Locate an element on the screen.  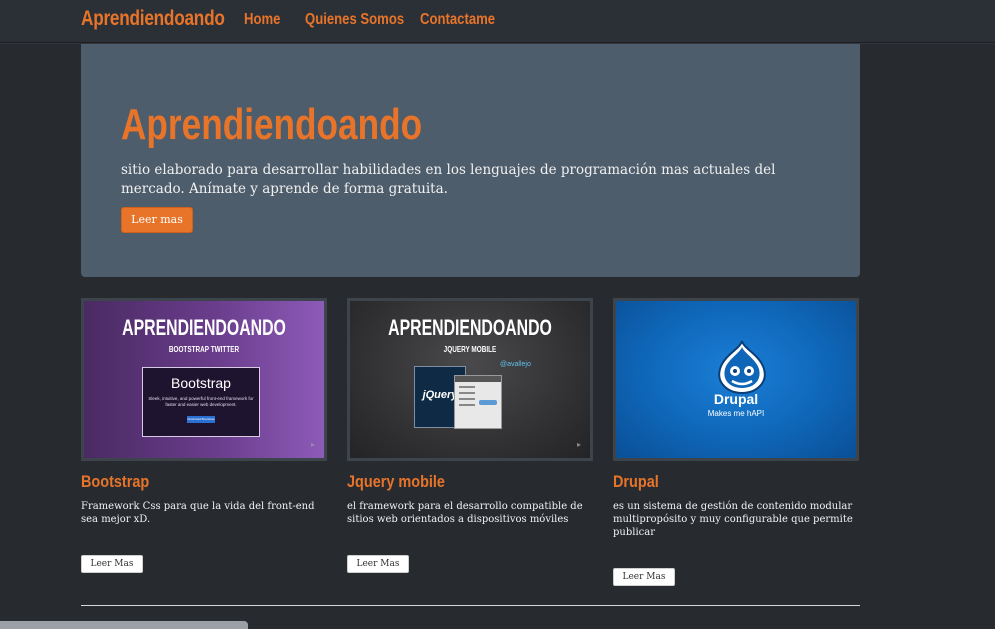
preview-box-title: Bootstrap is located at coordinates (201, 383).